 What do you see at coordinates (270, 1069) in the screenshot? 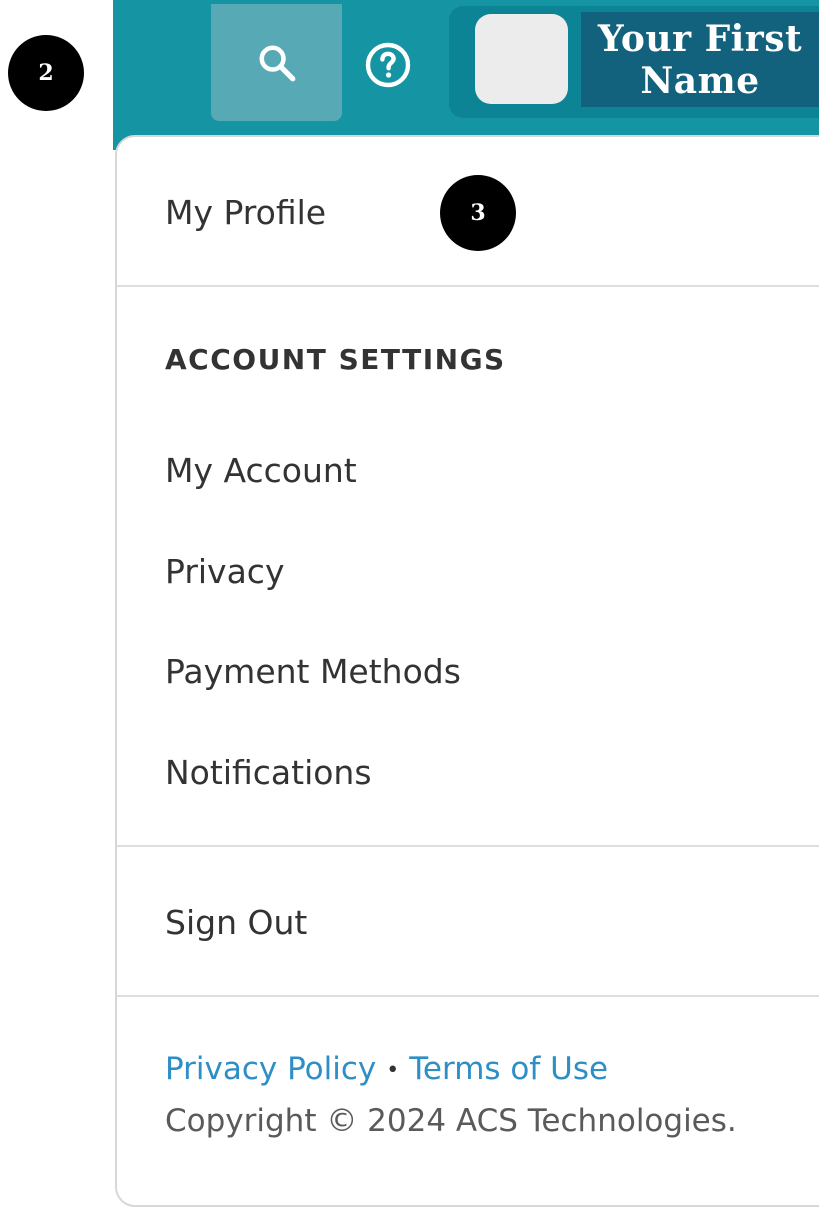
I see `privacy-policy-link: Privacy Policy` at bounding box center [270, 1069].